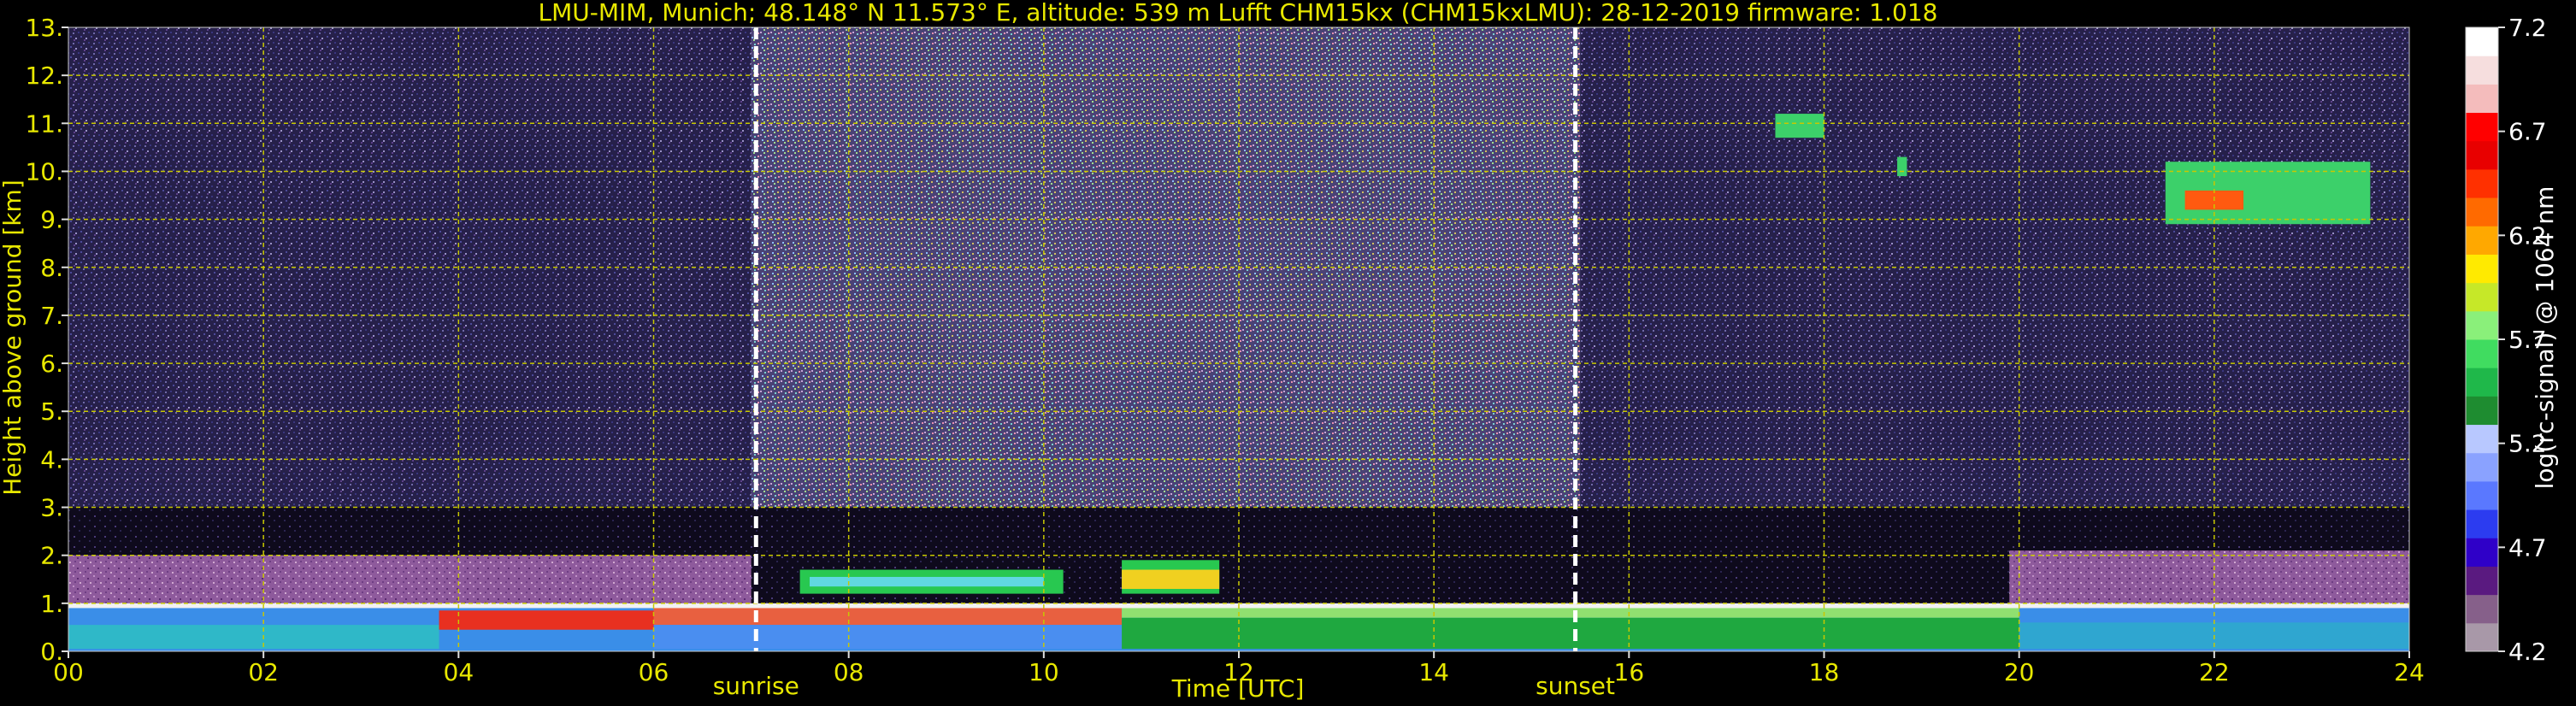  Describe the element at coordinates (51, 604) in the screenshot. I see `y-tick-label: 1.` at that location.